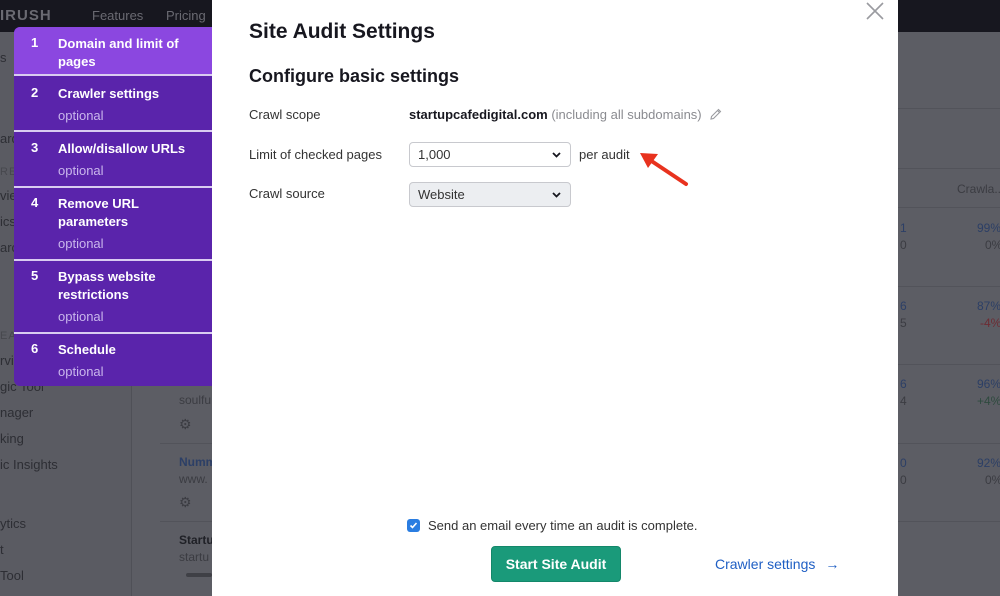 The height and width of the screenshot is (596, 1000). Describe the element at coordinates (903, 228) in the screenshot. I see `project-value: 1` at that location.